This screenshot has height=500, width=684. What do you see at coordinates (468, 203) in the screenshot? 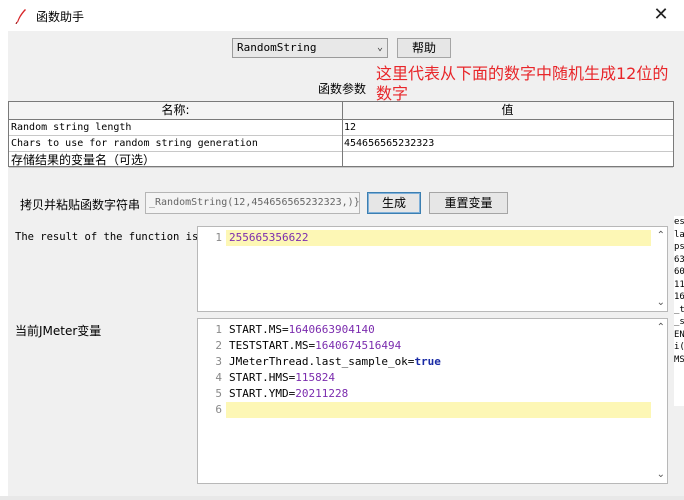
I see `reset-variables-button: 重置变量` at bounding box center [468, 203].